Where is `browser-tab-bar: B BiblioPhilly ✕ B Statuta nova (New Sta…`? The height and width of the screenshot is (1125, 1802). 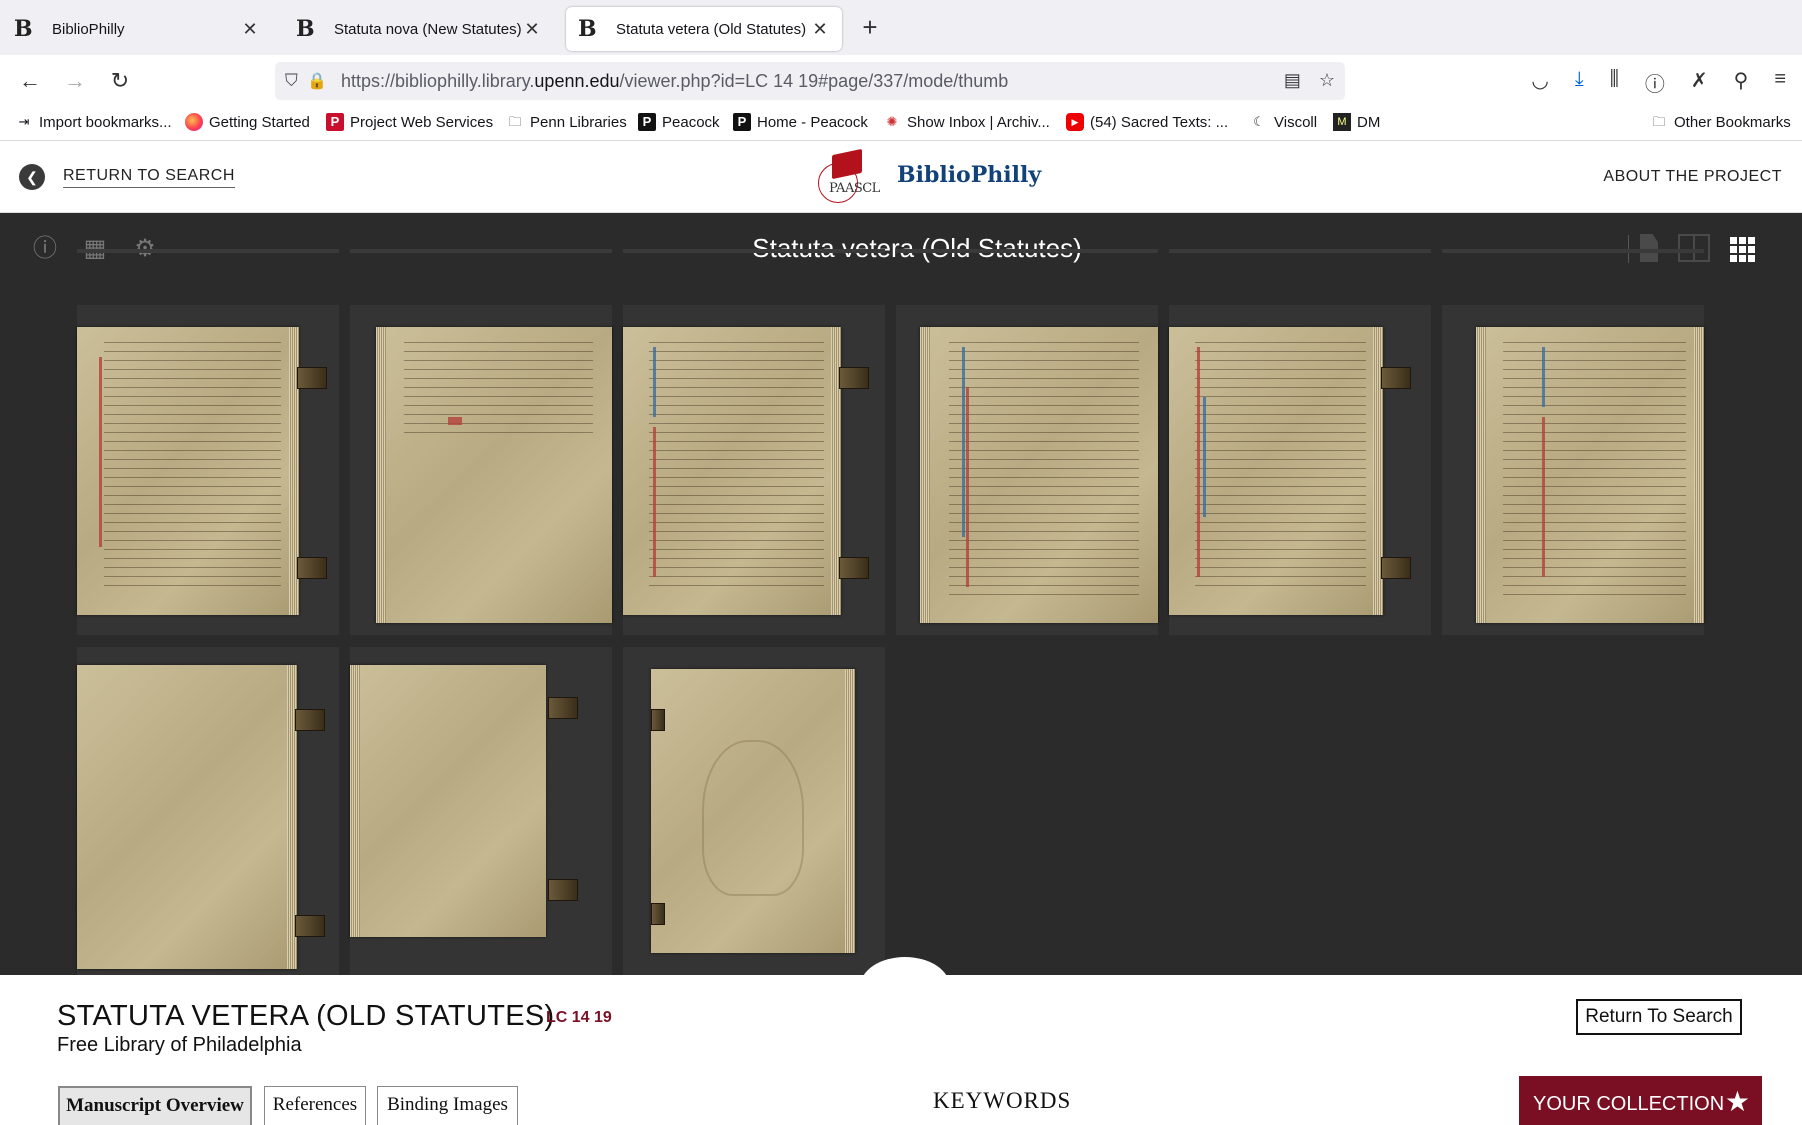
browser-tab-bar: B BiblioPhilly ✕ B Statuta nova (New Sta… is located at coordinates (901, 27).